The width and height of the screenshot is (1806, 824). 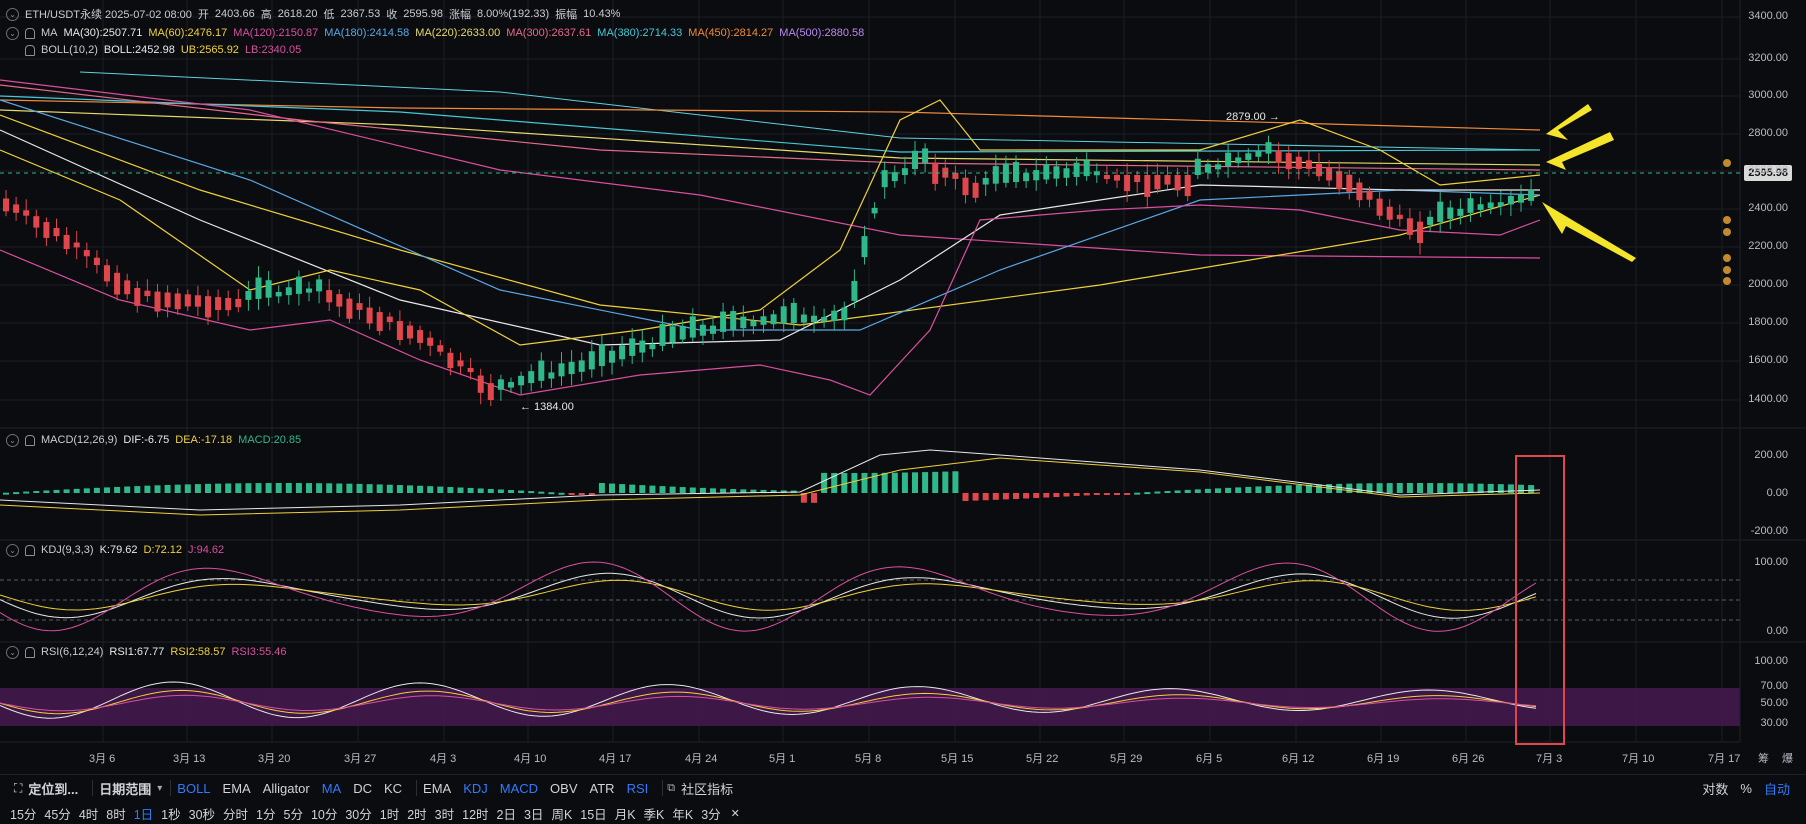 I want to click on timeframe-button: 1秒, so click(x=170, y=813).